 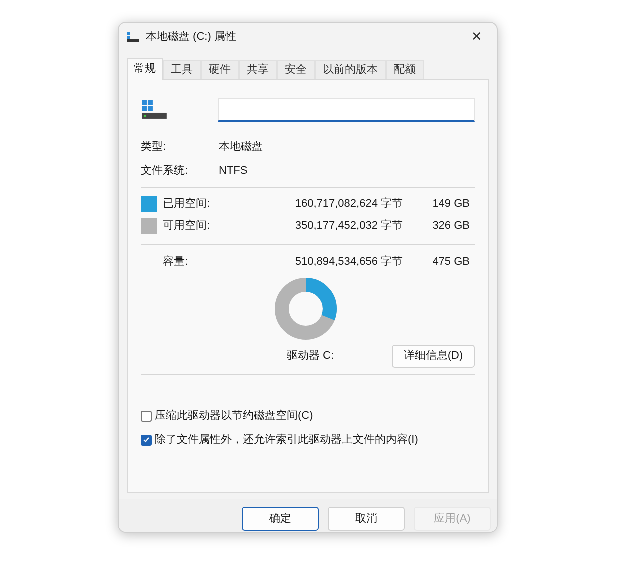 What do you see at coordinates (433, 356) in the screenshot?
I see `details-button: 详细信息(D)` at bounding box center [433, 356].